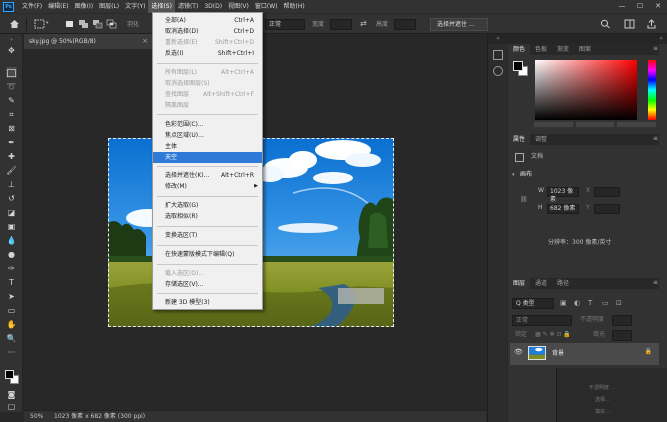 The width and height of the screenshot is (667, 422). Describe the element at coordinates (11, 226) in the screenshot. I see `gradient-tool-icon: ▣` at that location.